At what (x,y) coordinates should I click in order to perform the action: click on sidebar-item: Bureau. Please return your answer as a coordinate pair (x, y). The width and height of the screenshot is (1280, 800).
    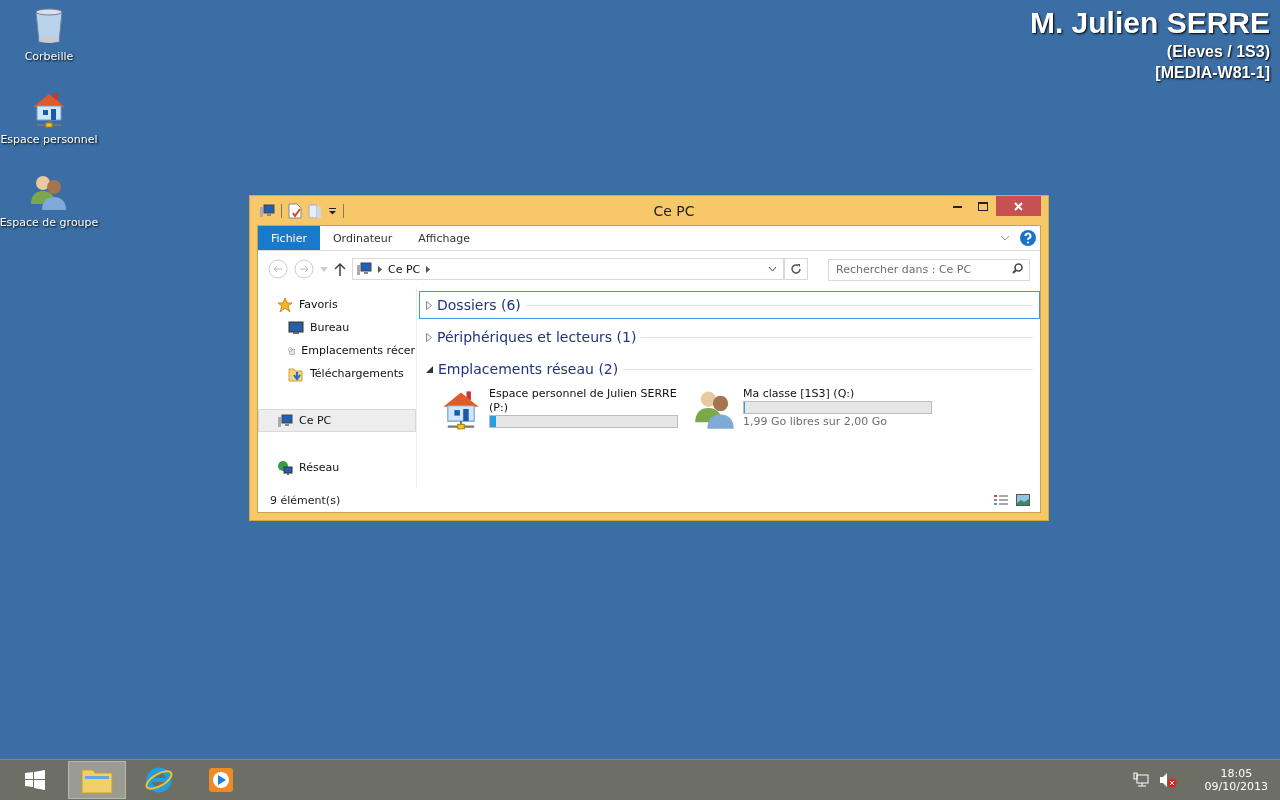
    Looking at the image, I should click on (337, 327).